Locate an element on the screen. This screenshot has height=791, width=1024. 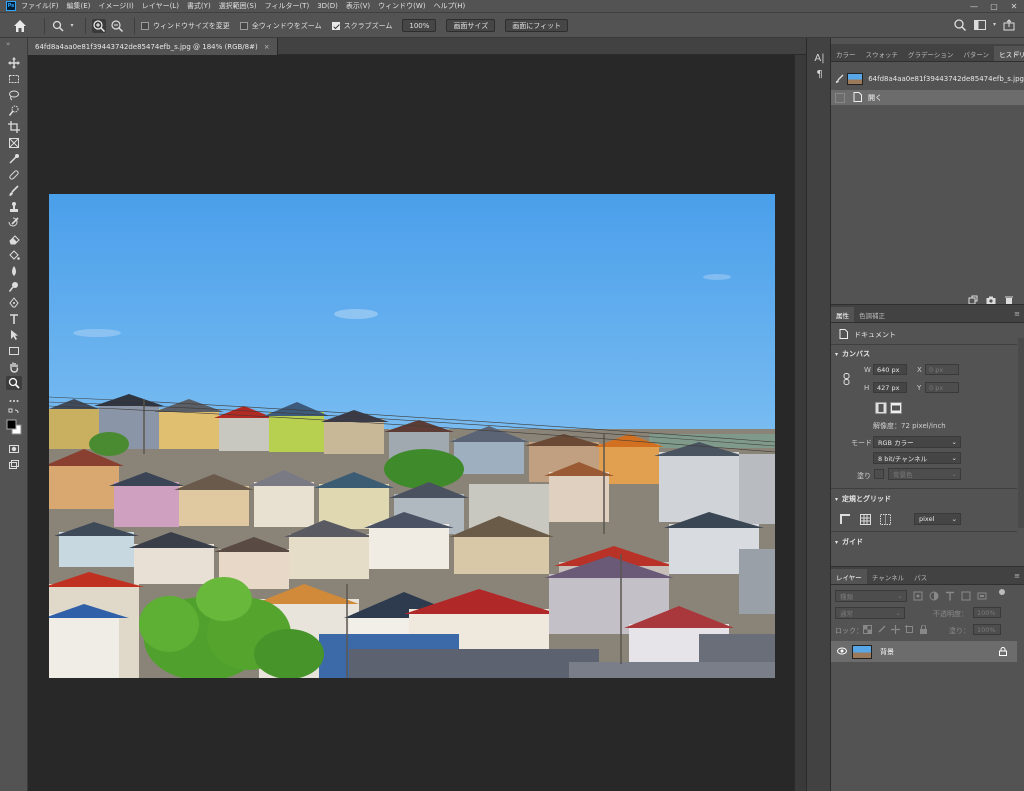
filter-shape-icon is located at coordinates (966, 596).